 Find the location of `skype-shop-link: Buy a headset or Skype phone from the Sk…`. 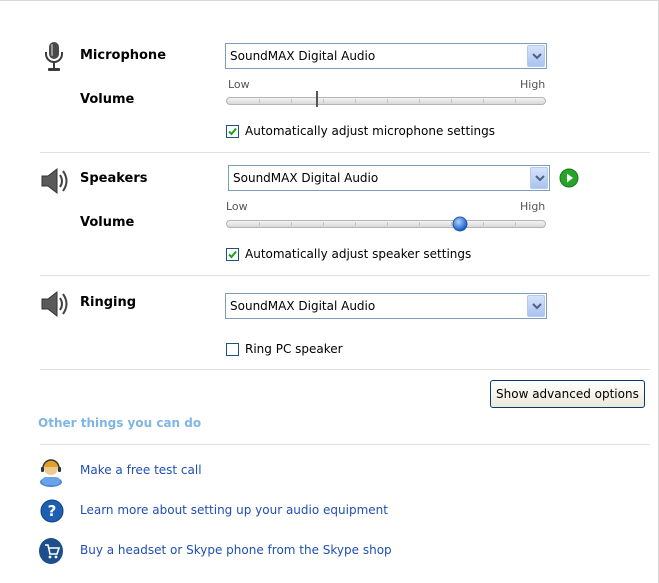

skype-shop-link: Buy a headset or Skype phone from the Sk… is located at coordinates (236, 550).